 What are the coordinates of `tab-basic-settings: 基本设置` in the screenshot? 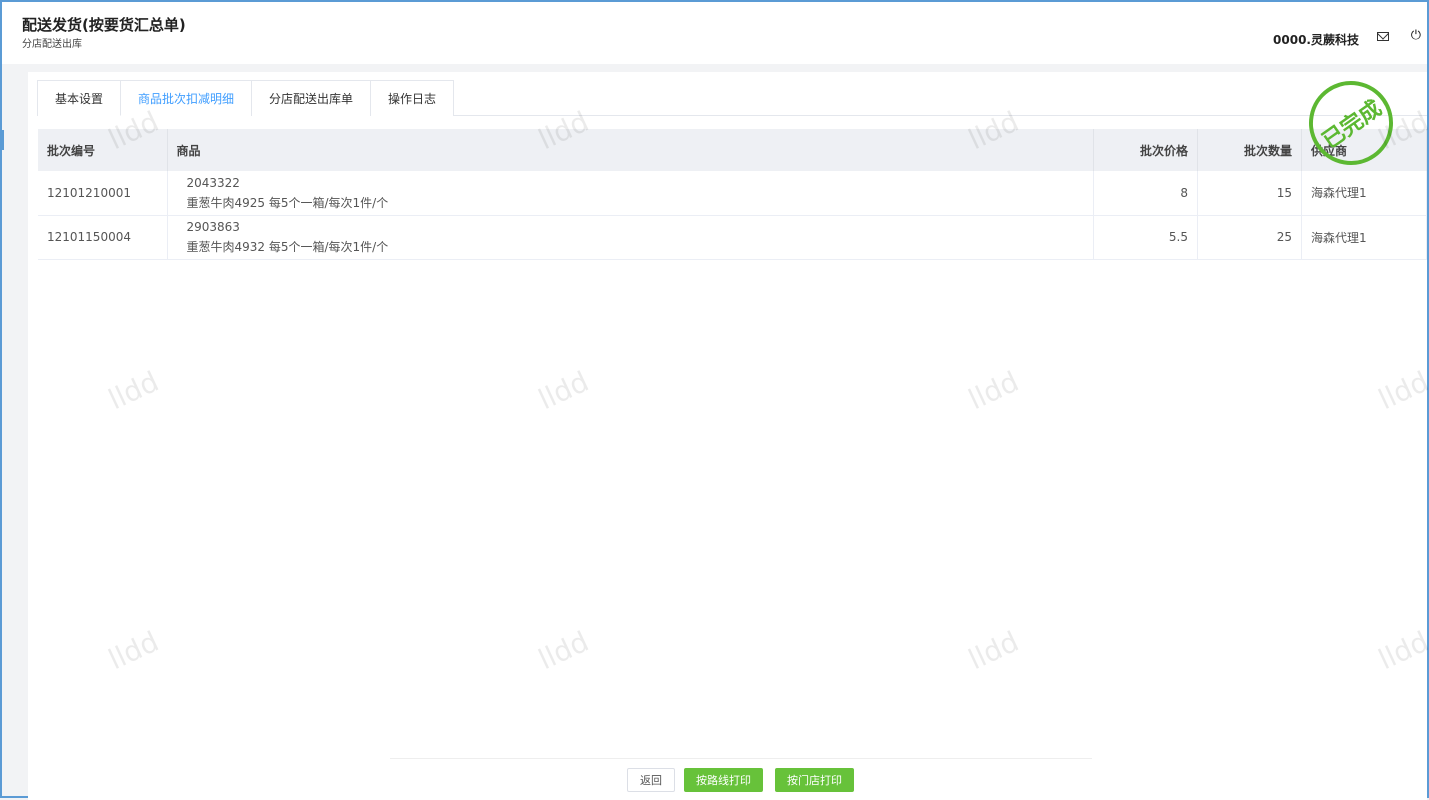 It's located at (79, 98).